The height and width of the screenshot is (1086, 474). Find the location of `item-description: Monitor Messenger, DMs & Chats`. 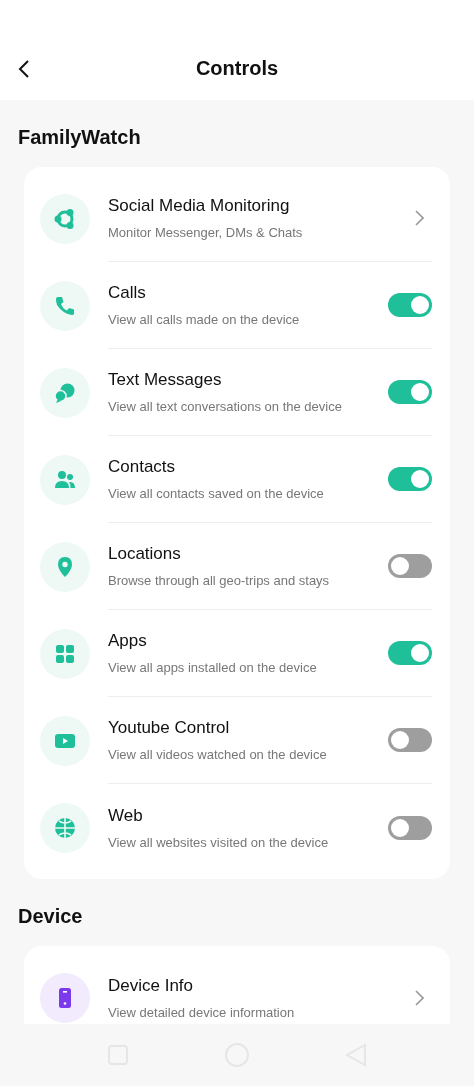

item-description: Monitor Messenger, DMs & Chats is located at coordinates (206, 232).